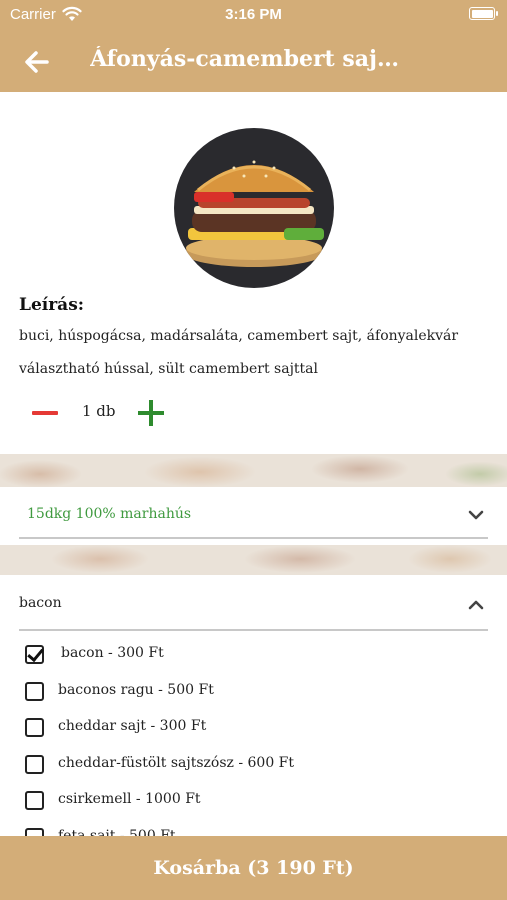  I want to click on back-arrow-icon, so click(37, 62).